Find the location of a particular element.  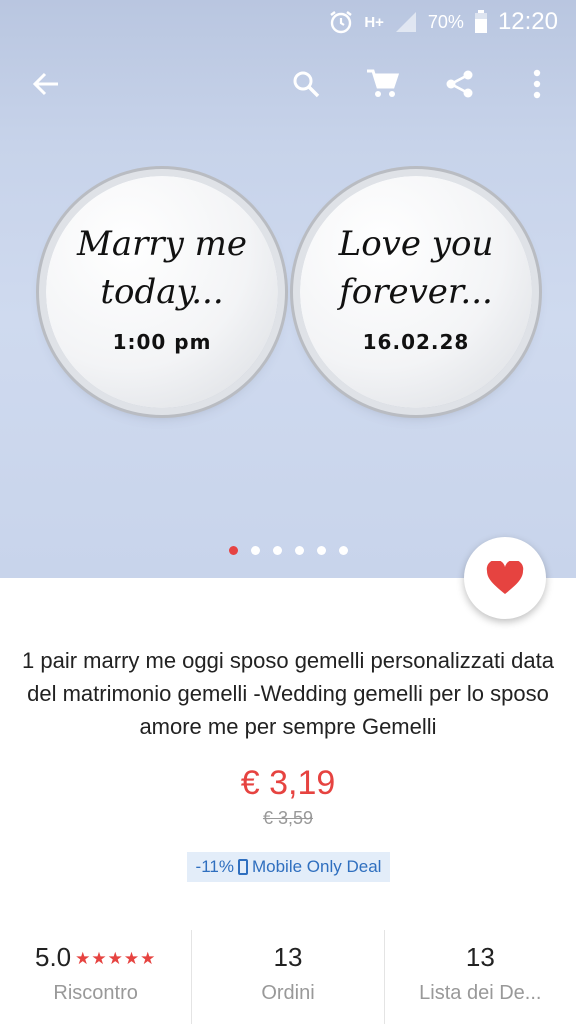

stat-label: Riscontro is located at coordinates (95, 993).